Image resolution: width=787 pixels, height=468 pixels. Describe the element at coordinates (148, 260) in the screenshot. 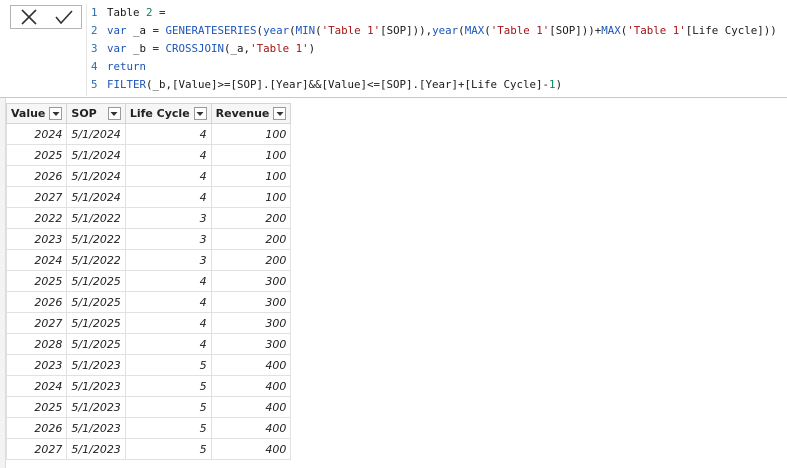

I see `table-row: 2024 5/1/2022 3 200` at that location.